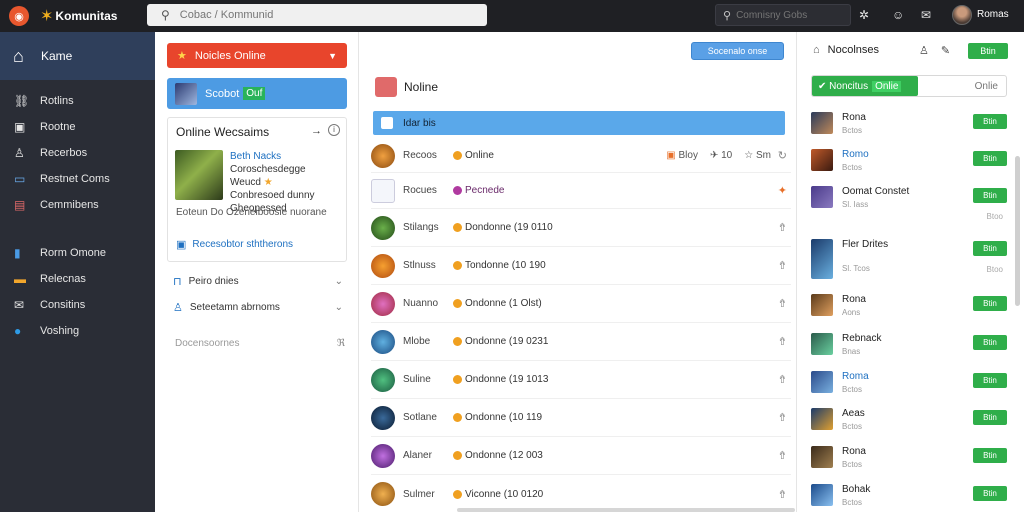 The height and width of the screenshot is (512, 1024). What do you see at coordinates (856, 268) in the screenshot?
I see `item-sub: Sl. Tcos` at bounding box center [856, 268].